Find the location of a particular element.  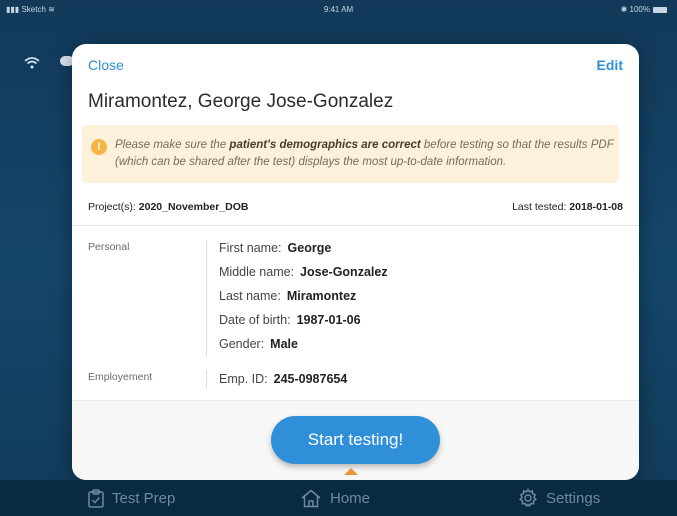

start-testing-button: Start testing! is located at coordinates (355, 440).